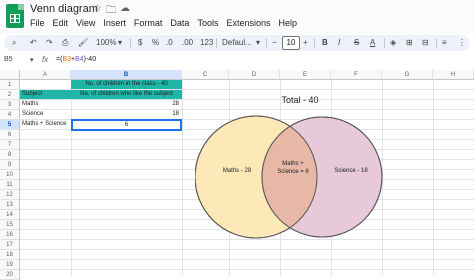  Describe the element at coordinates (10, 175) in the screenshot. I see `row-header-10: 10` at that location.